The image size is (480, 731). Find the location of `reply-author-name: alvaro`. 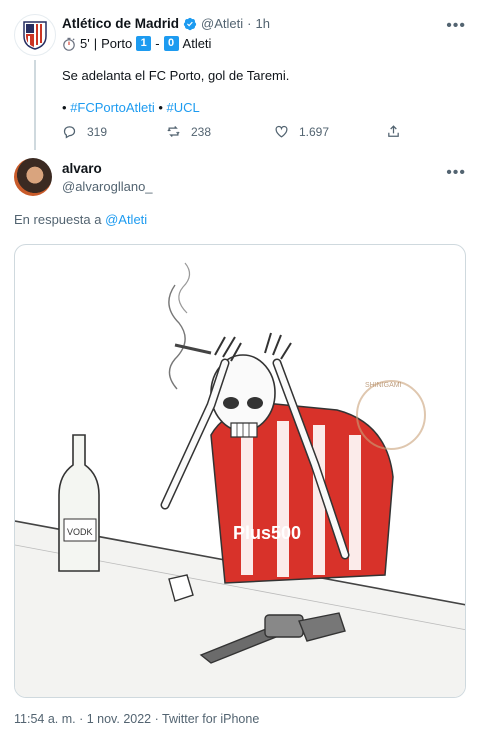

reply-author-name: alvaro is located at coordinates (82, 168).